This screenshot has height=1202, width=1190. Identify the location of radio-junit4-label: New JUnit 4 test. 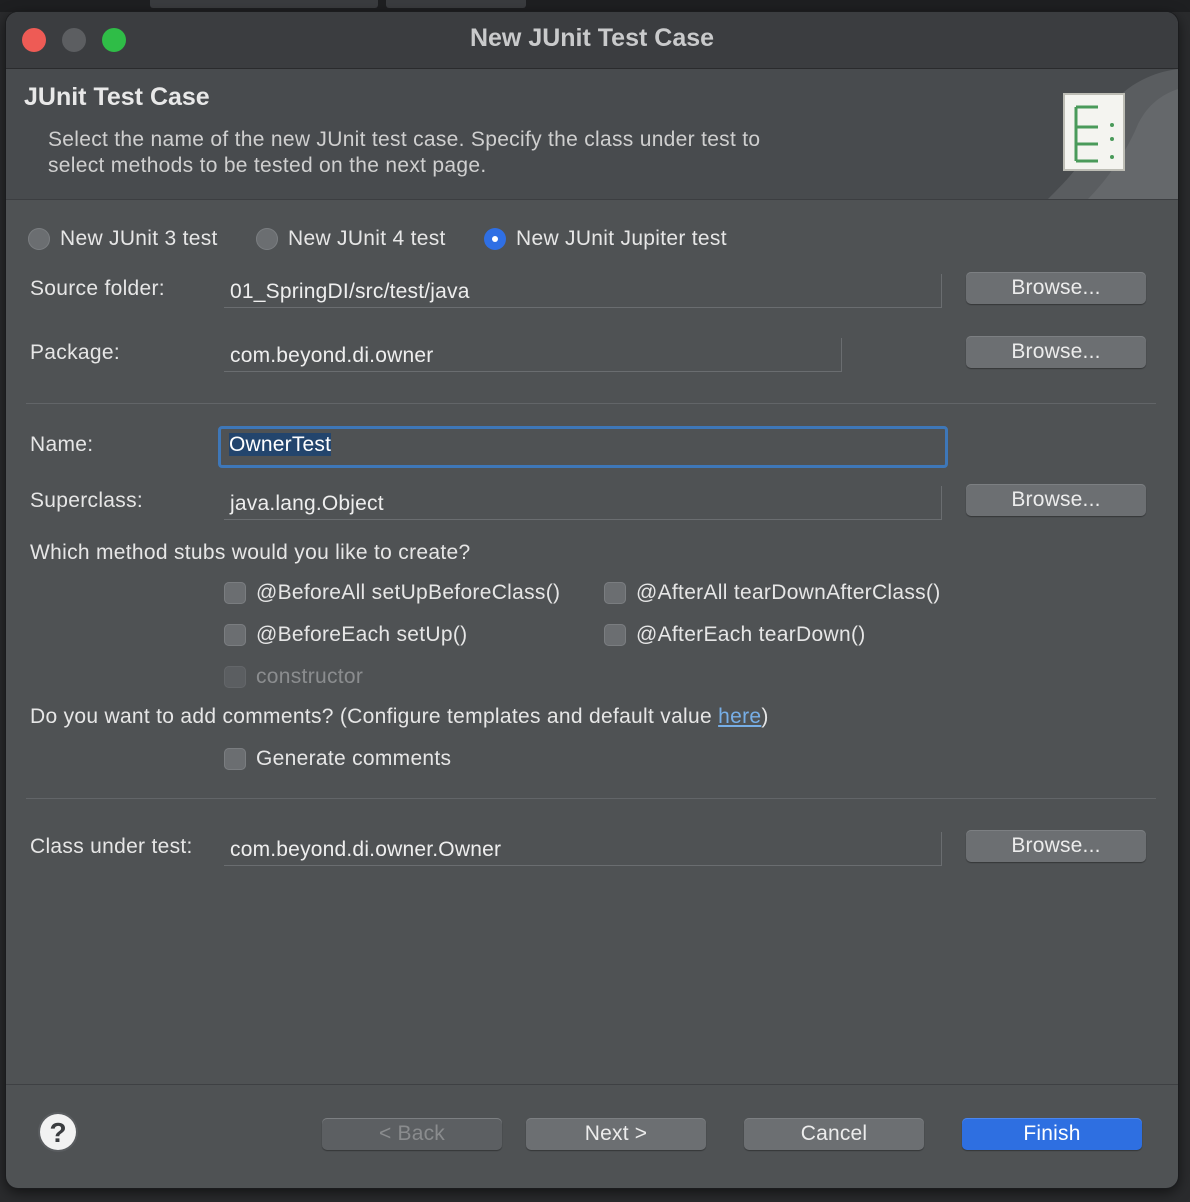
(367, 238).